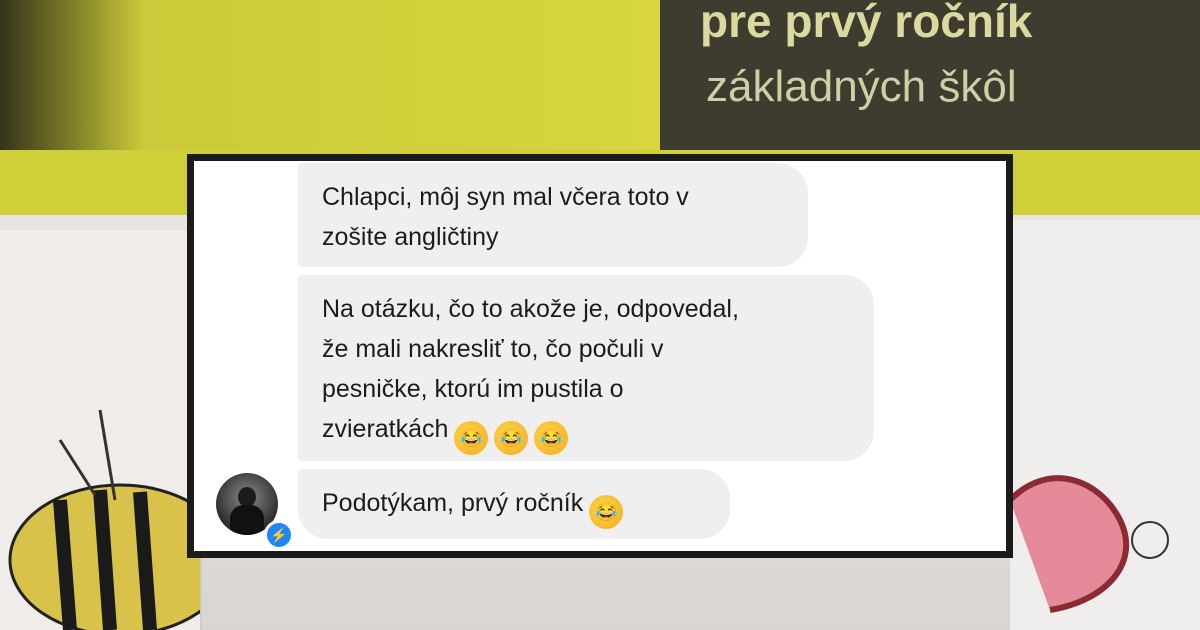 The image size is (1200, 630). What do you see at coordinates (1103, 425) in the screenshot?
I see `drawing-paper-right` at bounding box center [1103, 425].